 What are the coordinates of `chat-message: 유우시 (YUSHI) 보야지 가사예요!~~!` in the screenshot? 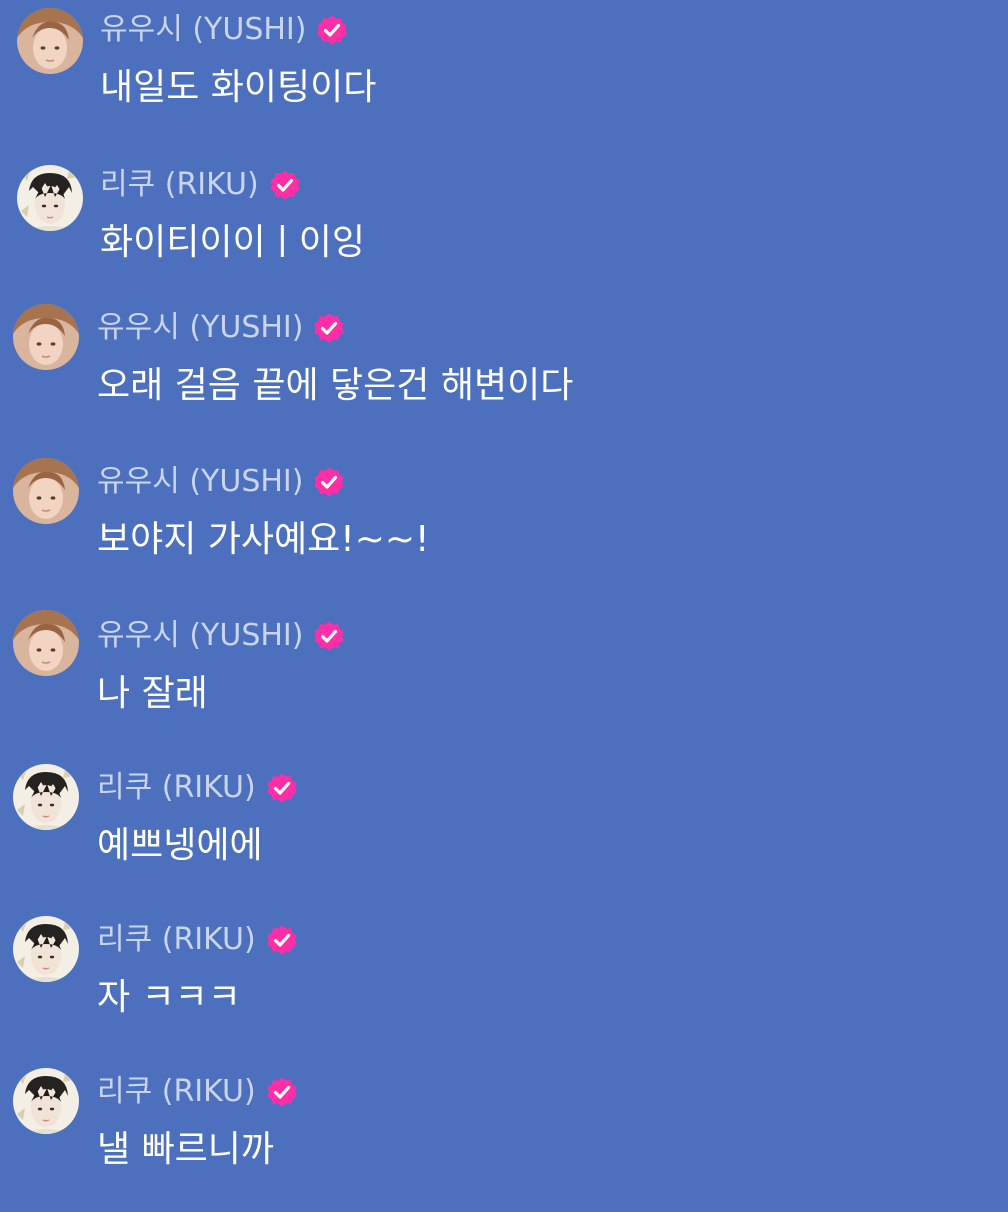 It's located at (504, 527).